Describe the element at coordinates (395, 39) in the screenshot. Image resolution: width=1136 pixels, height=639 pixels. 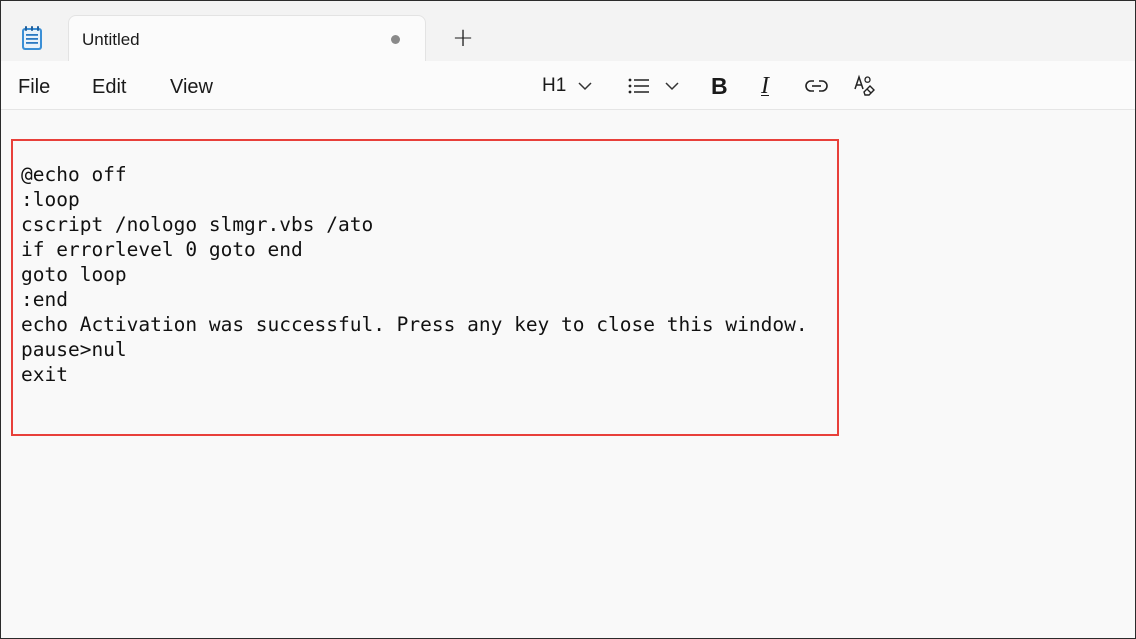
I see `unsaved-dot-icon` at that location.